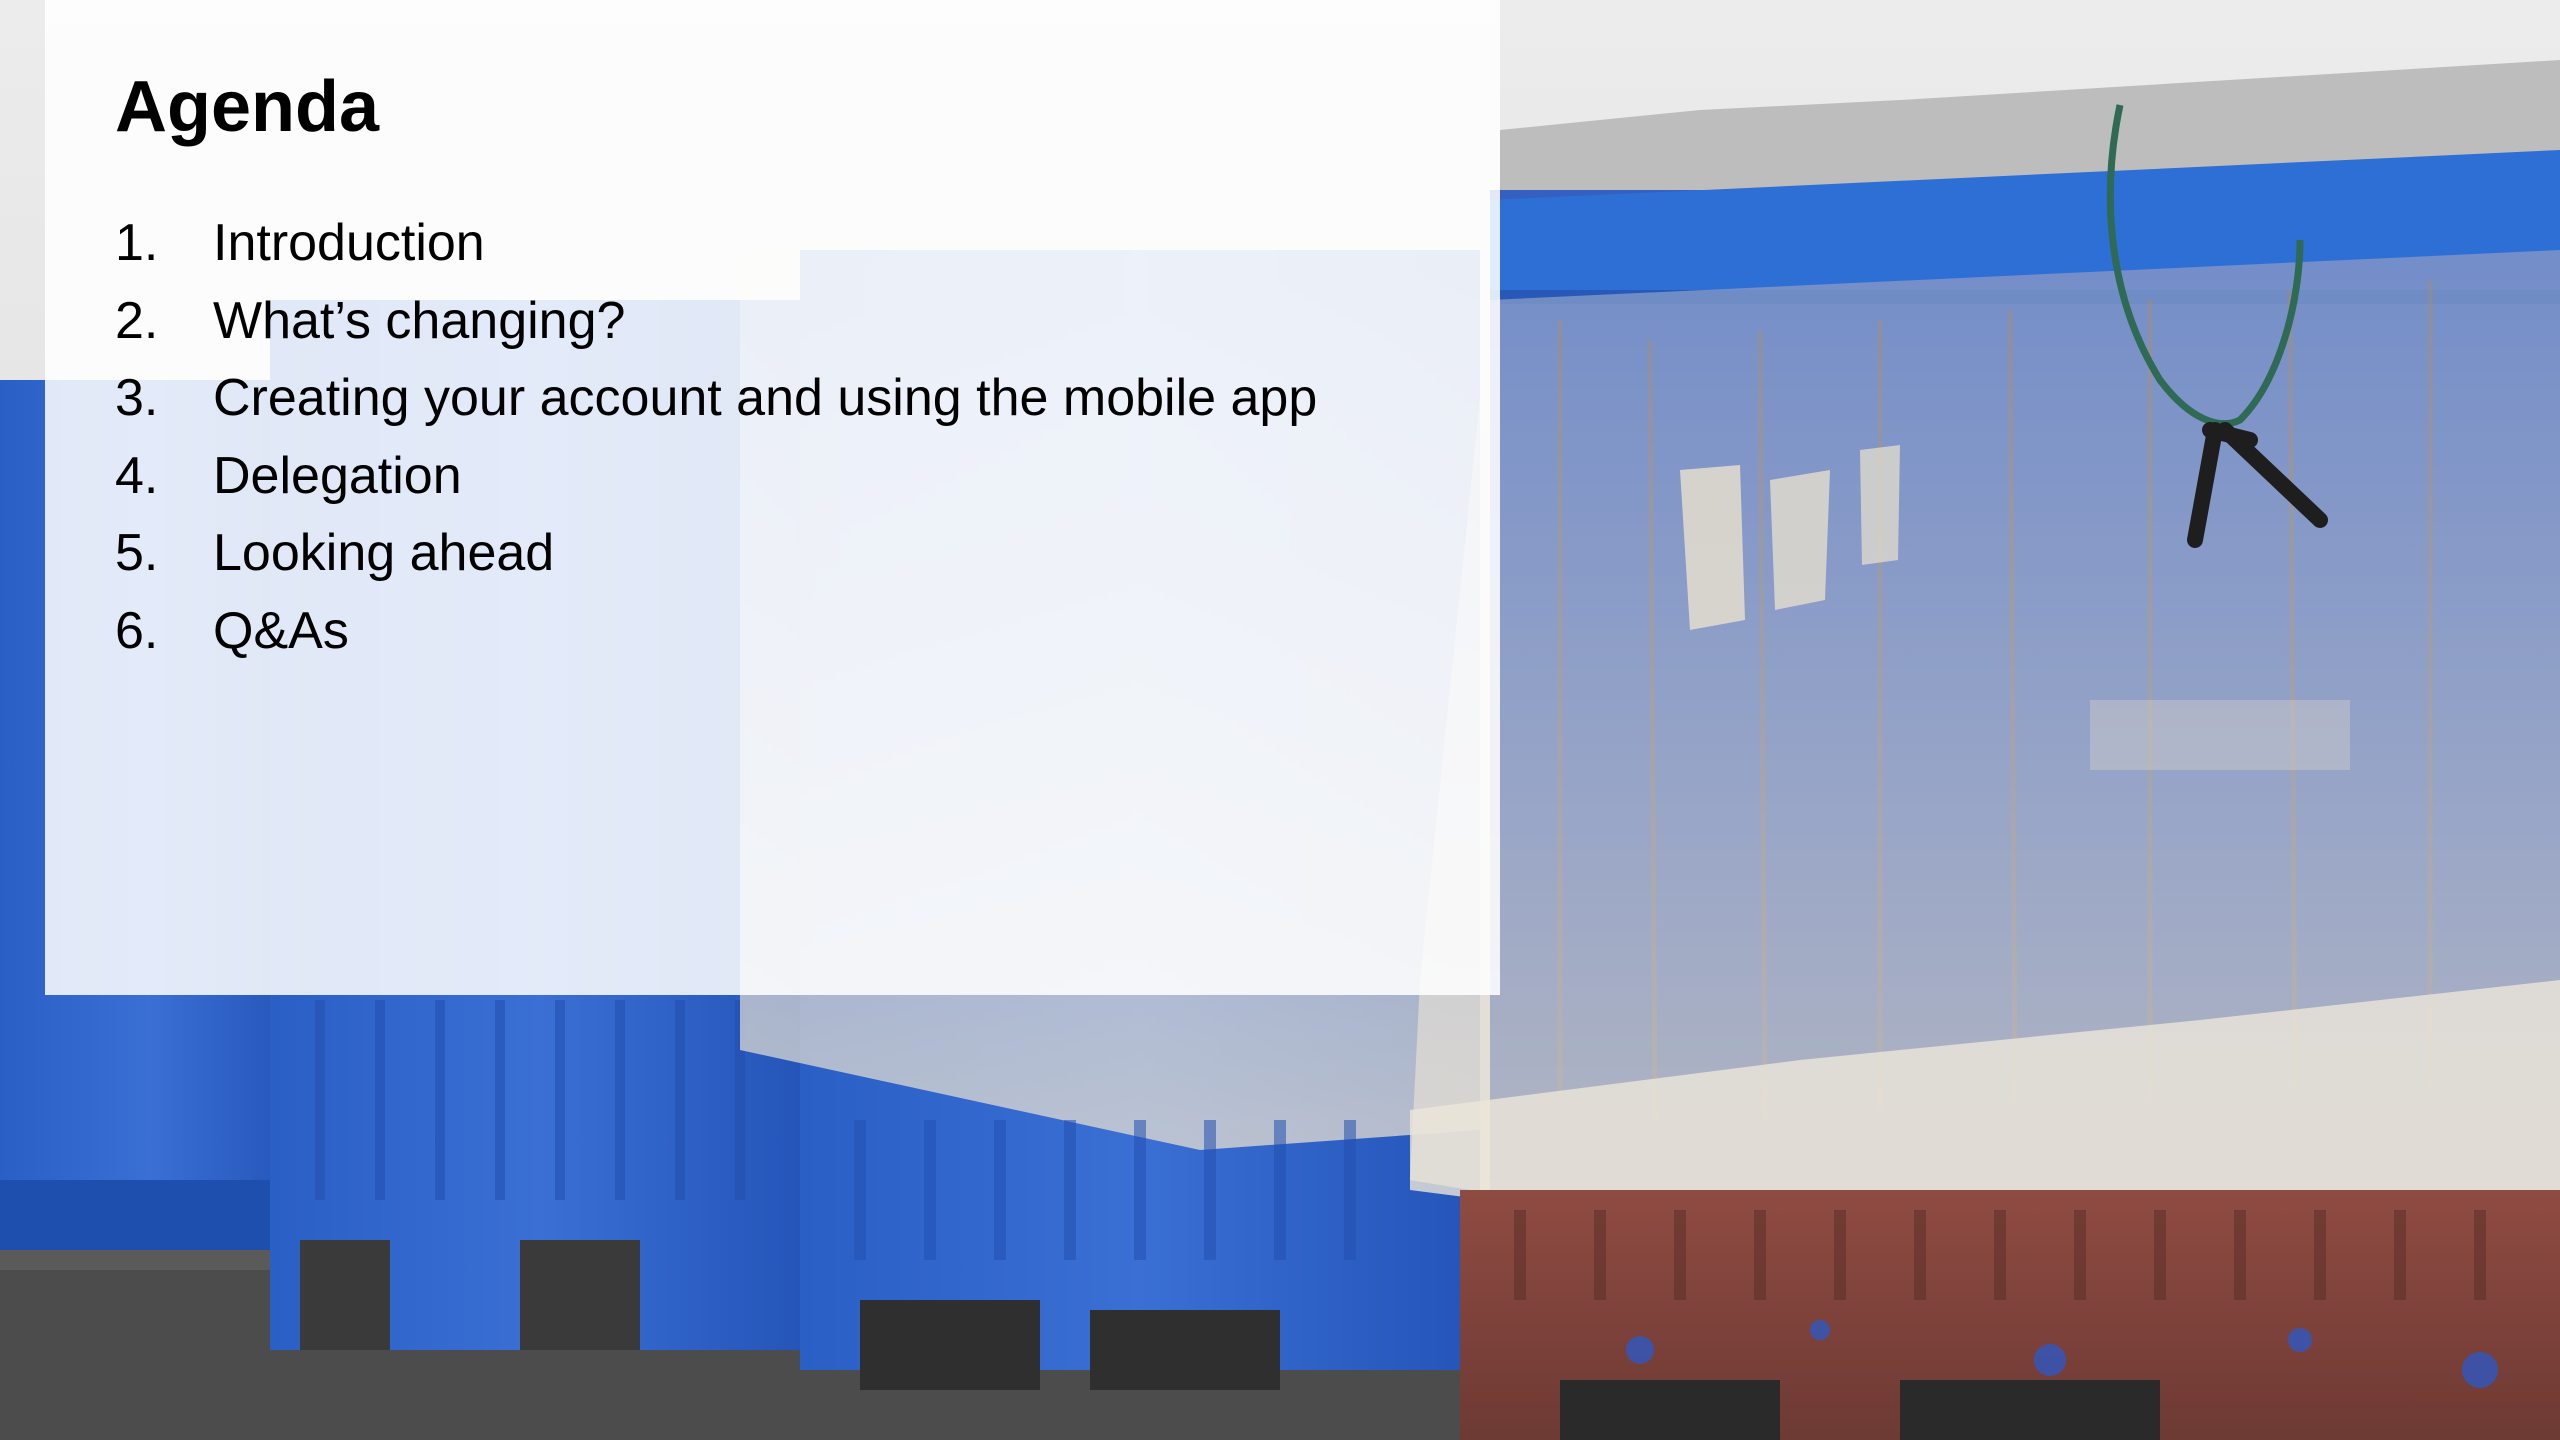 Image resolution: width=2560 pixels, height=1440 pixels. What do you see at coordinates (137, 320) in the screenshot?
I see `agenda-item-number: 2.` at bounding box center [137, 320].